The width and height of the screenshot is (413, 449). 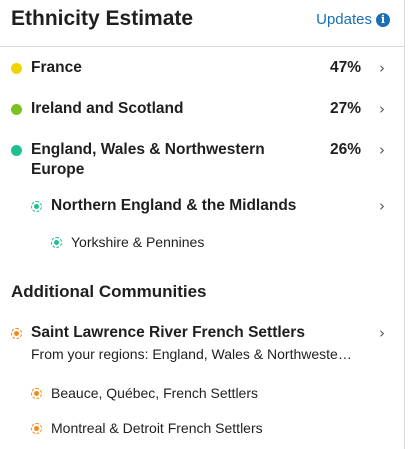 I want to click on region-row-france: France 47% ›, so click(x=202, y=69).